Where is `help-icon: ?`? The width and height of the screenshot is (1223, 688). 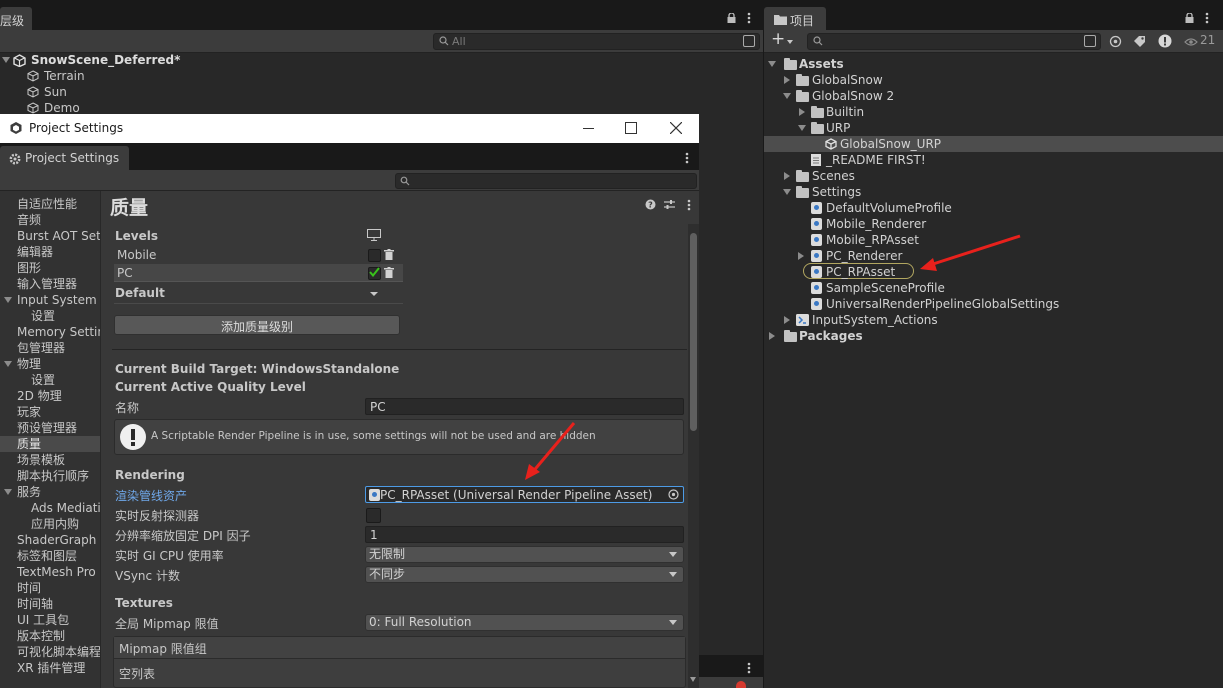 help-icon: ? is located at coordinates (650, 204).